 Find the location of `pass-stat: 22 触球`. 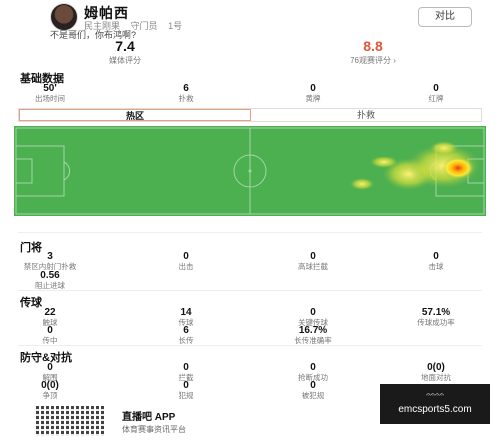

pass-stat: 22 触球 is located at coordinates (52, 317).